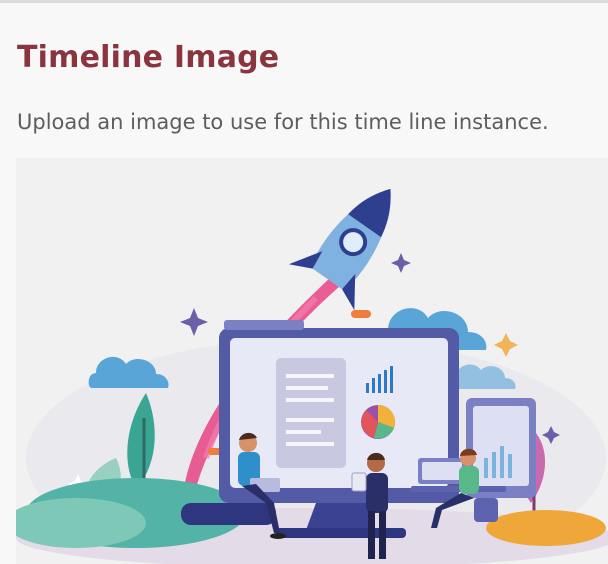 This screenshot has height=564, width=608. Describe the element at coordinates (148, 57) in the screenshot. I see `section-title: Timeline Image` at that location.